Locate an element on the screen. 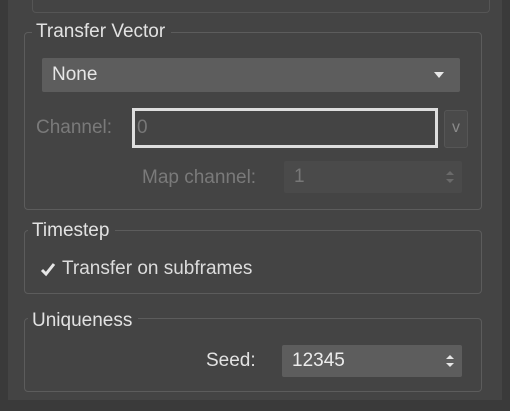  checkbox-label: Transfer on subframes is located at coordinates (157, 268).